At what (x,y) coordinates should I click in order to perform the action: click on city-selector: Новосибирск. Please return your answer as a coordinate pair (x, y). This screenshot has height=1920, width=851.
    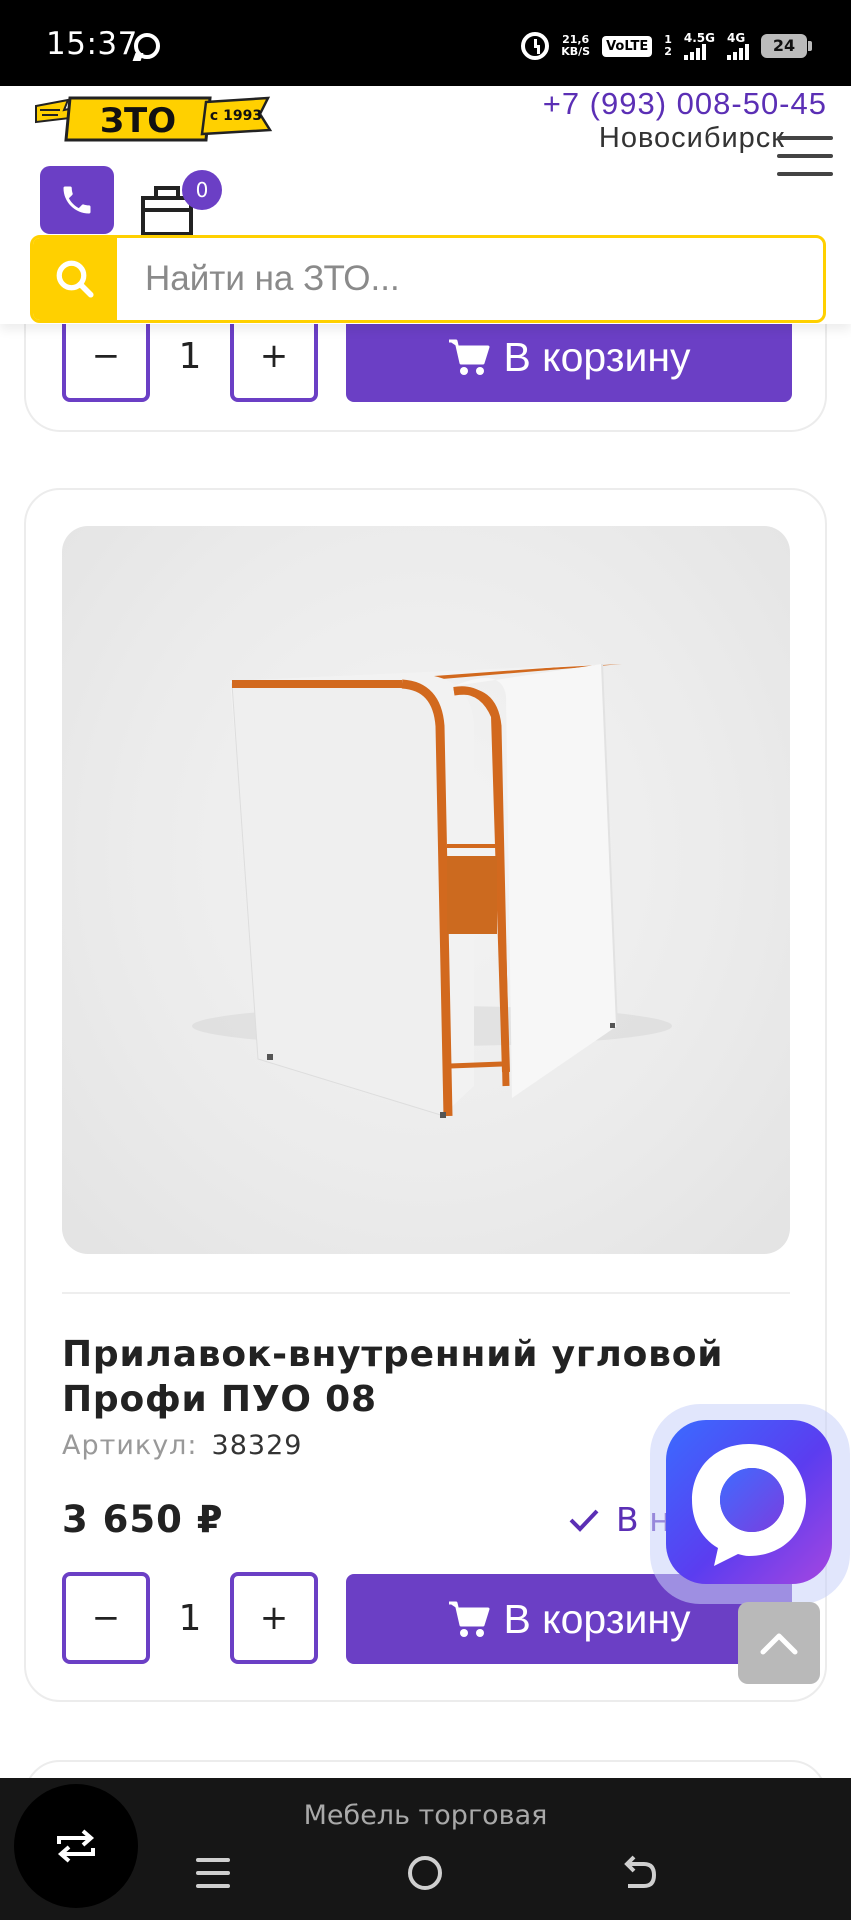
    Looking at the image, I should click on (692, 138).